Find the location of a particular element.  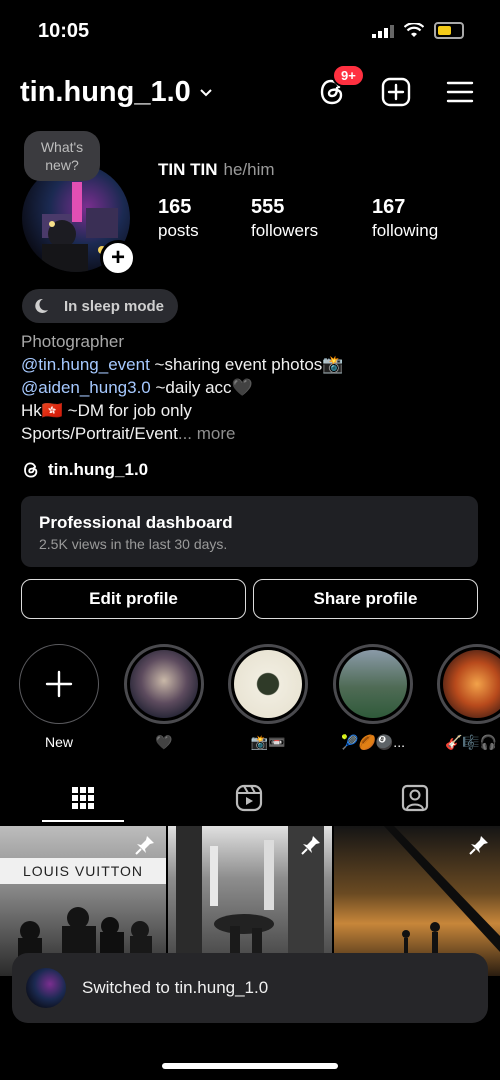

mention-daily-account: @aiden_hung3.0 is located at coordinates (86, 387).